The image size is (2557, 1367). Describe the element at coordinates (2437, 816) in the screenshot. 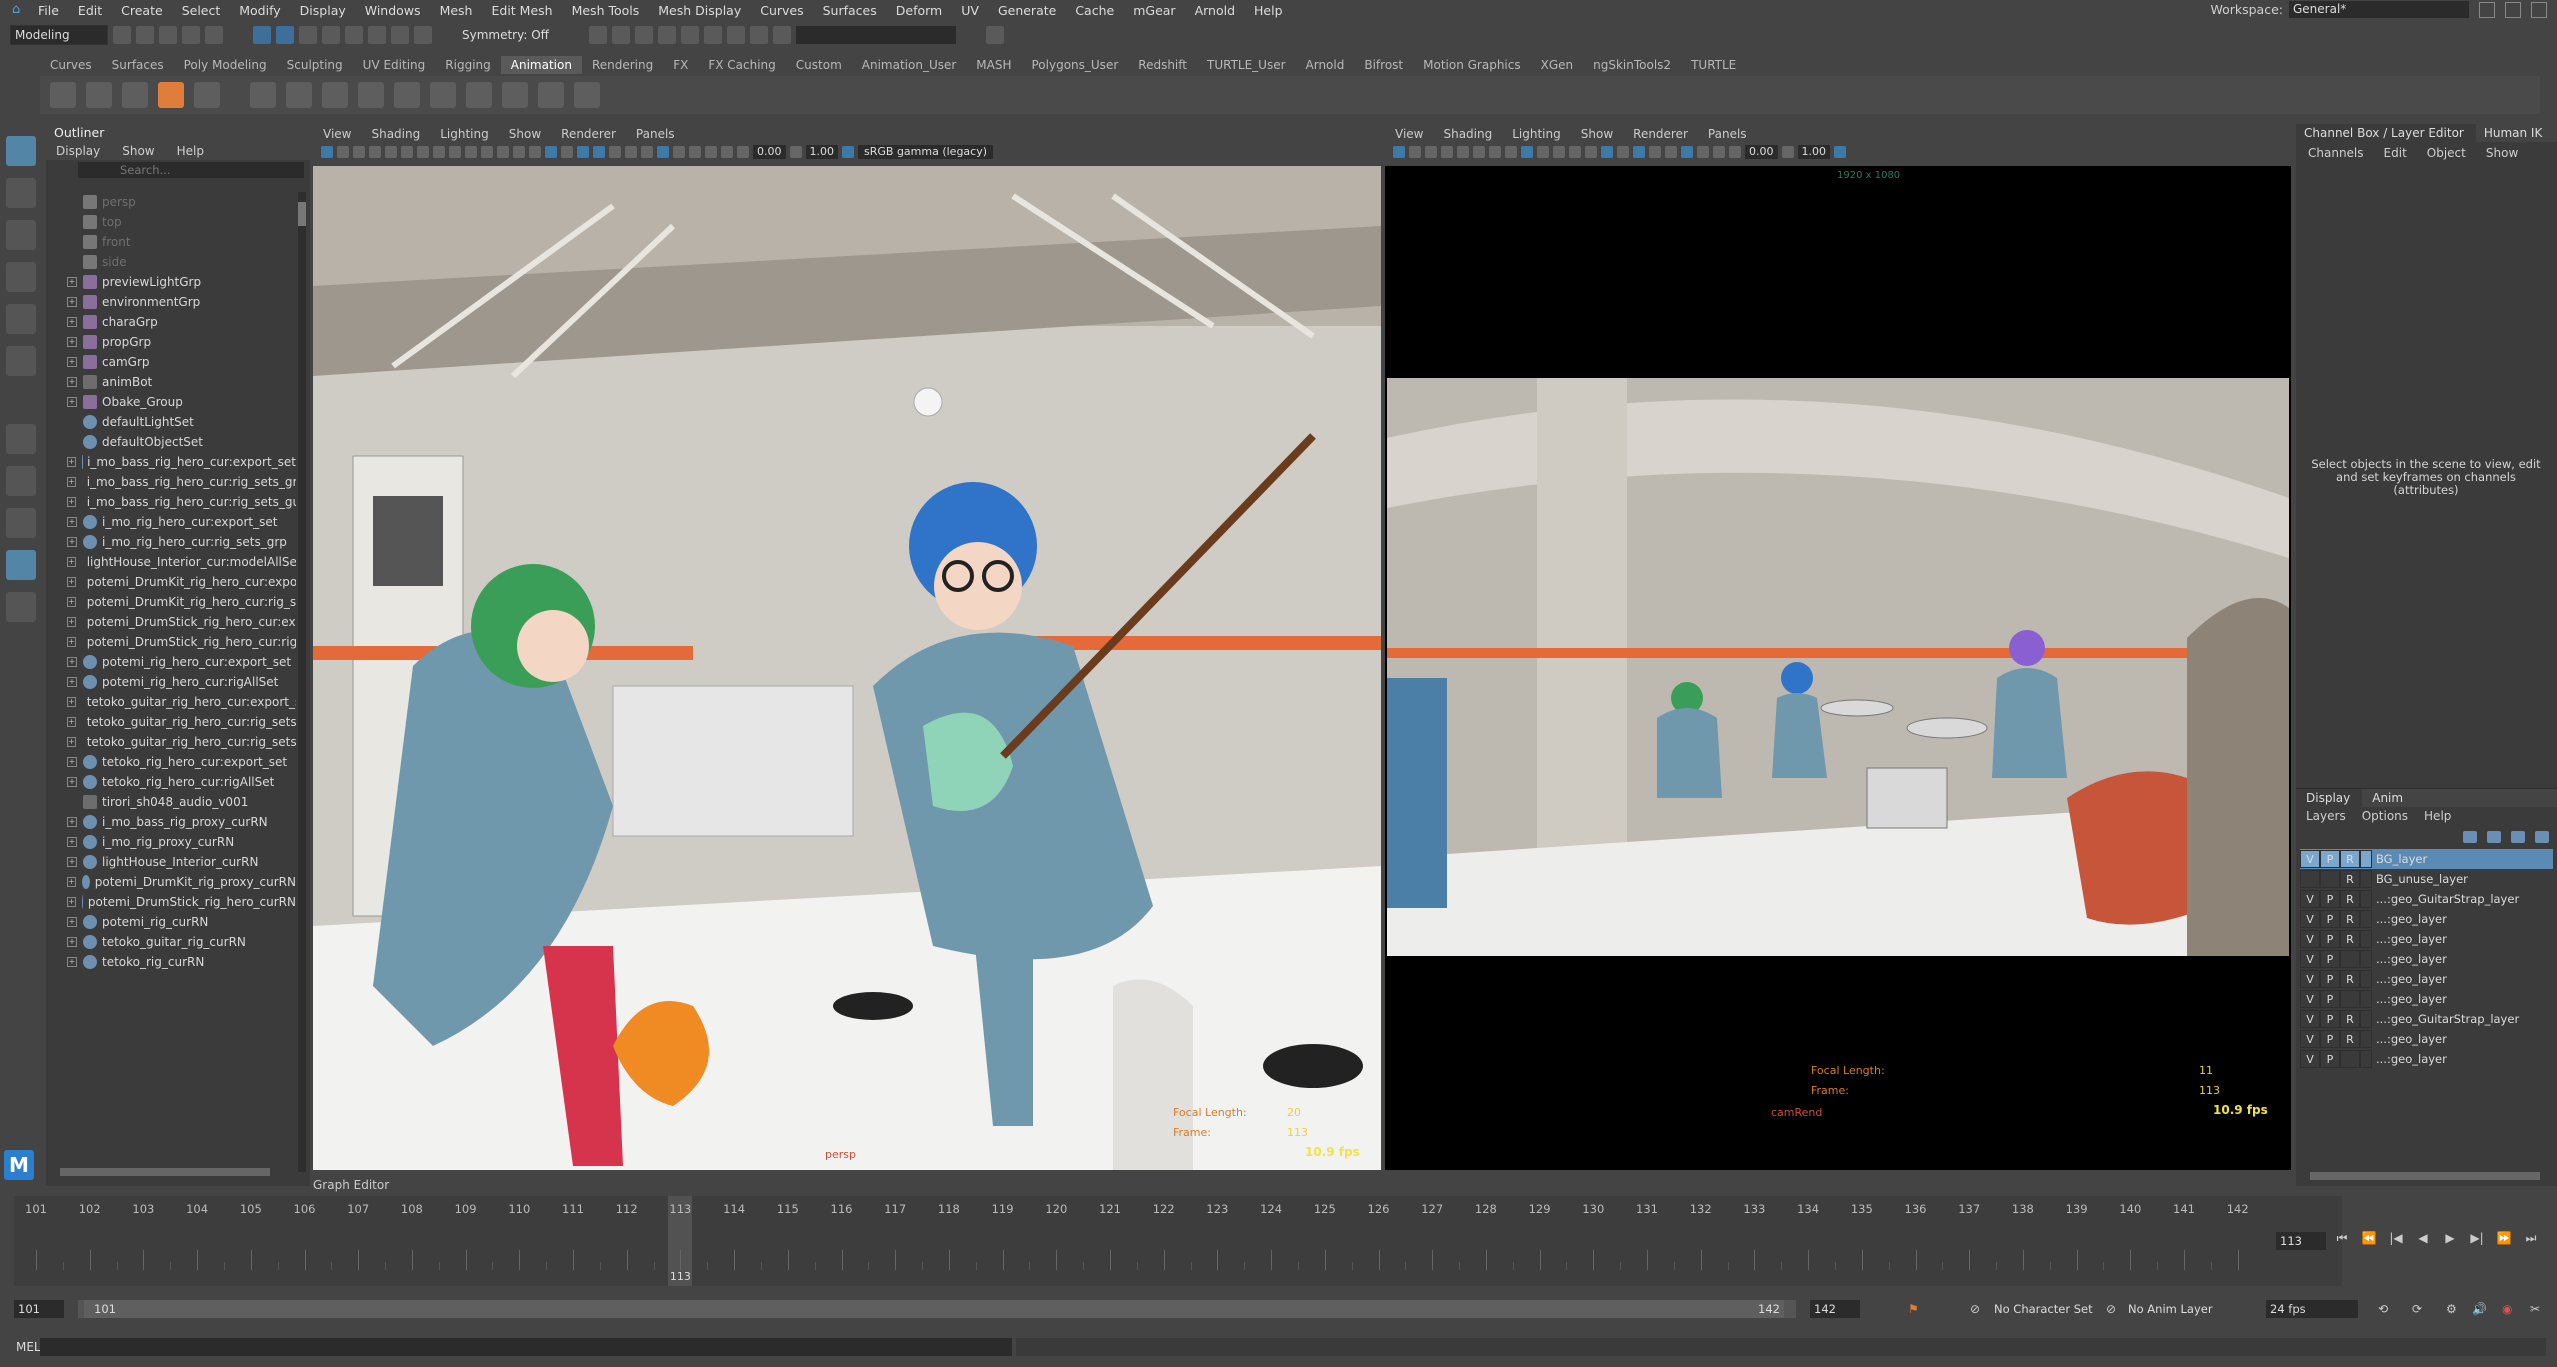

I see `layer-menu-help: Help` at that location.